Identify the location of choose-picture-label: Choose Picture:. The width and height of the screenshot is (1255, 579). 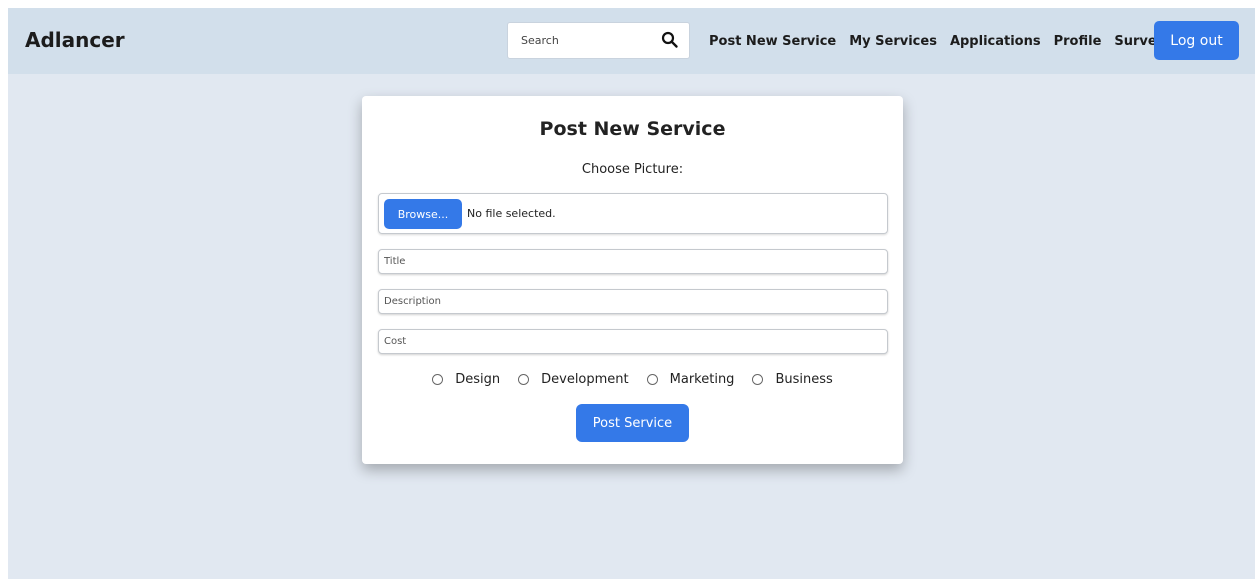
(632, 169).